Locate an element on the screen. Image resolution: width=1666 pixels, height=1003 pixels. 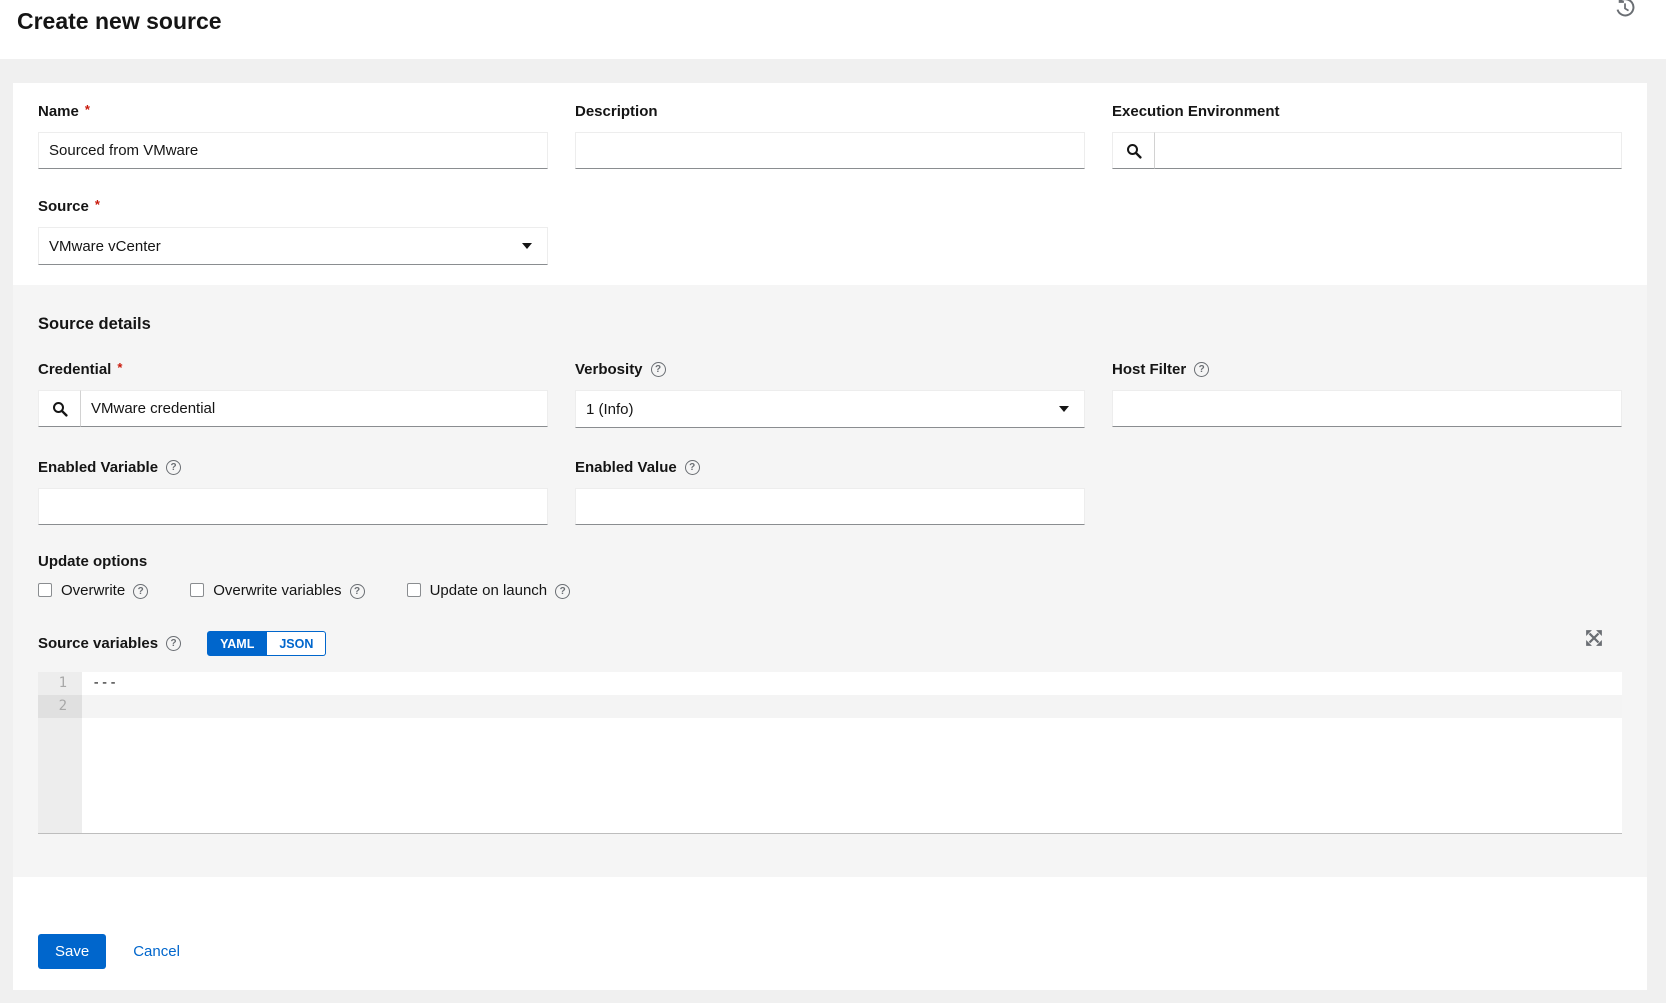
overwrite-variables-option: Overwrite variables ? is located at coordinates (277, 590).